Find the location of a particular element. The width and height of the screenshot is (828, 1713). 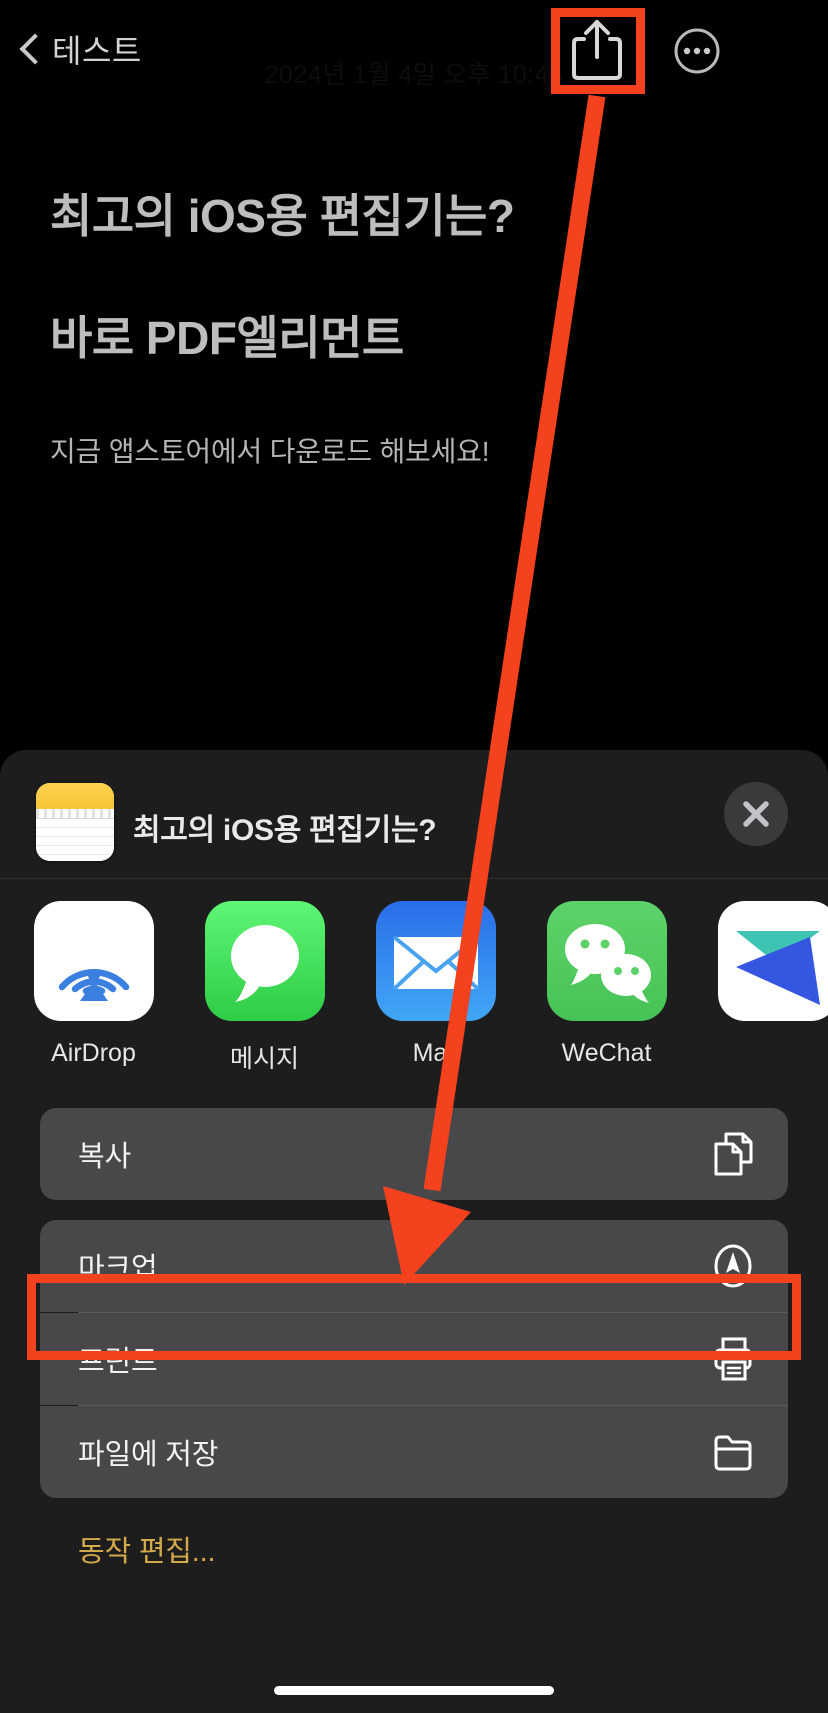

notes-icon-lines is located at coordinates (75, 840).